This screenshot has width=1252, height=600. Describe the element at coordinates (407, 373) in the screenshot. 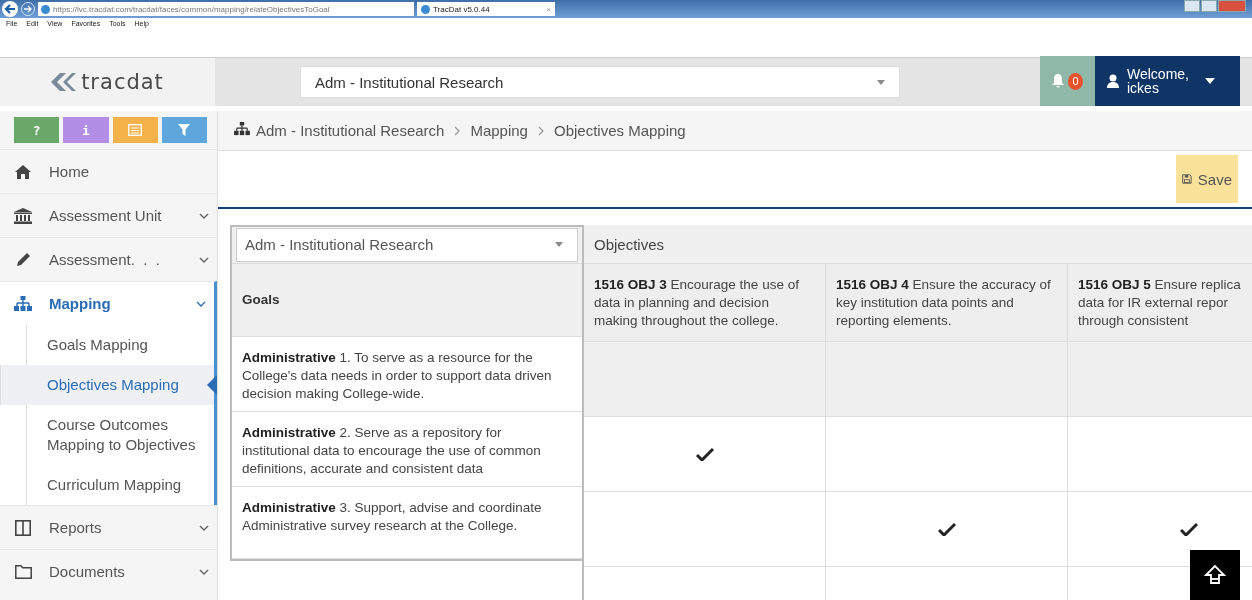

I see `goal-cell: Administrative 1. To serve as a resource for the College's data needs in order to support data driven decision making College-wide.` at that location.